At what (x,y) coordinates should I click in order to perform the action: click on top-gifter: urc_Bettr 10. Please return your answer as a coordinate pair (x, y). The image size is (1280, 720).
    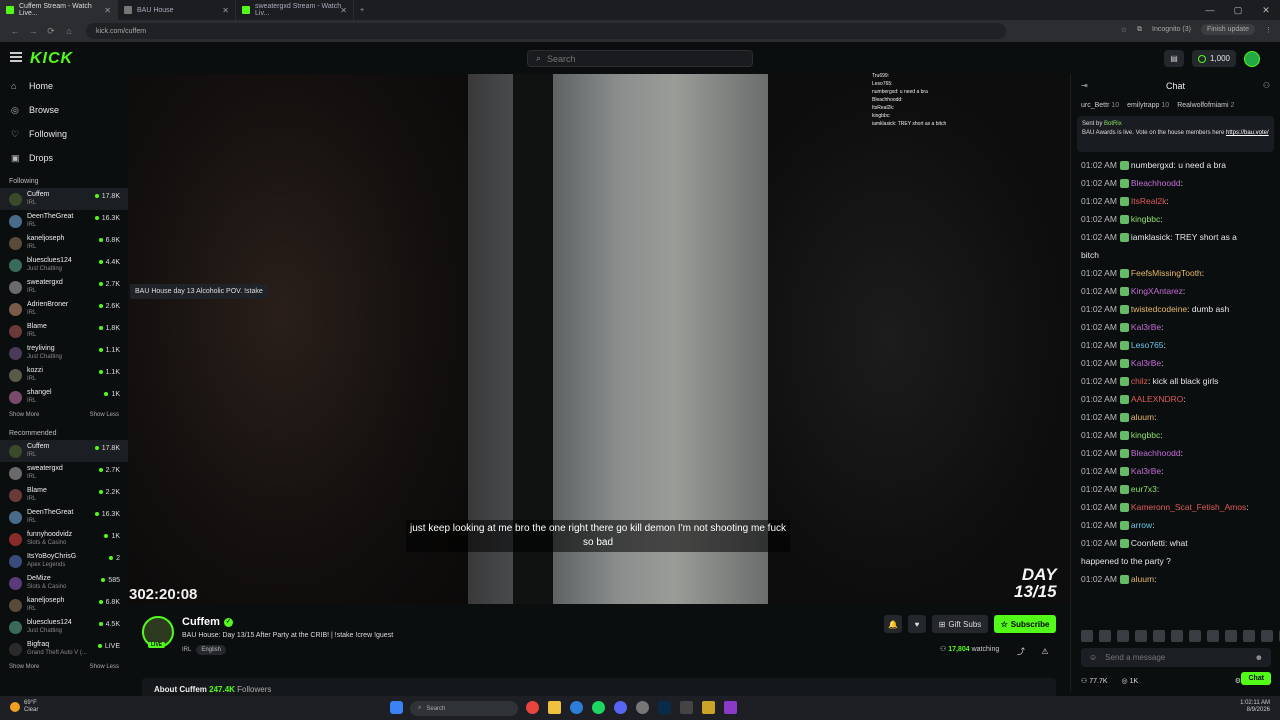
    Looking at the image, I should click on (1100, 105).